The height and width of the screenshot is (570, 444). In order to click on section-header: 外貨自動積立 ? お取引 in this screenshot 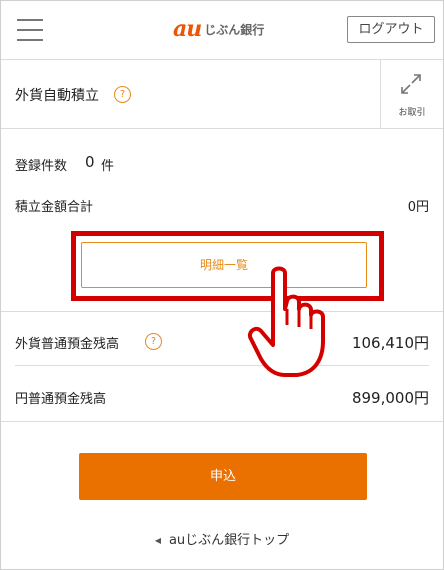, I will do `click(222, 94)`.